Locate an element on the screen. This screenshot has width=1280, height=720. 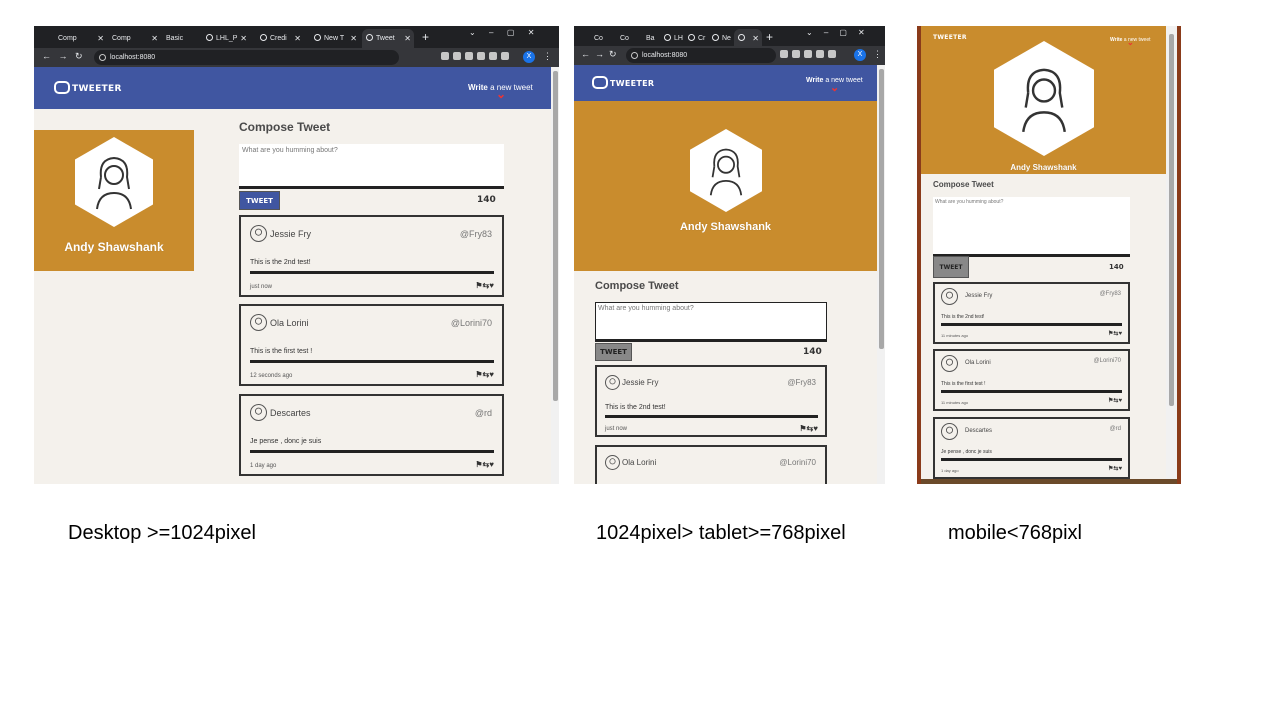
desktop-wallpaper is located at coordinates (1179, 255).